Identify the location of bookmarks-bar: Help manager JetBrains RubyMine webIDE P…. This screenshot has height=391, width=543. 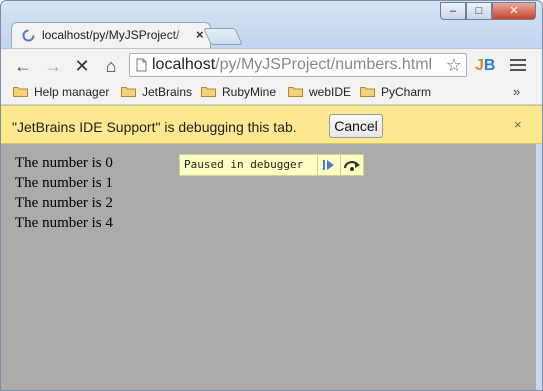
(271, 92).